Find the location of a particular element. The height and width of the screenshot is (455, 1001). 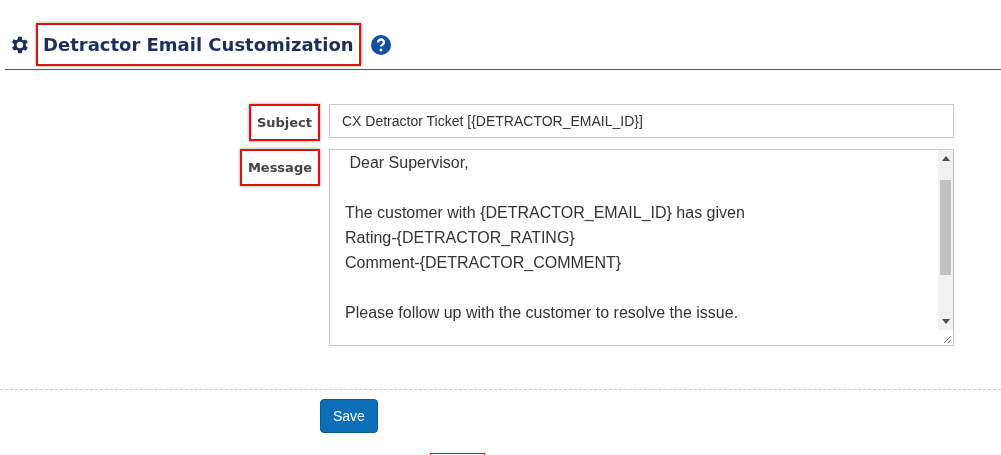

subject-field: CX Detractor Ticket [{DETRACTOR_EMAIL_ID}] is located at coordinates (641, 121).